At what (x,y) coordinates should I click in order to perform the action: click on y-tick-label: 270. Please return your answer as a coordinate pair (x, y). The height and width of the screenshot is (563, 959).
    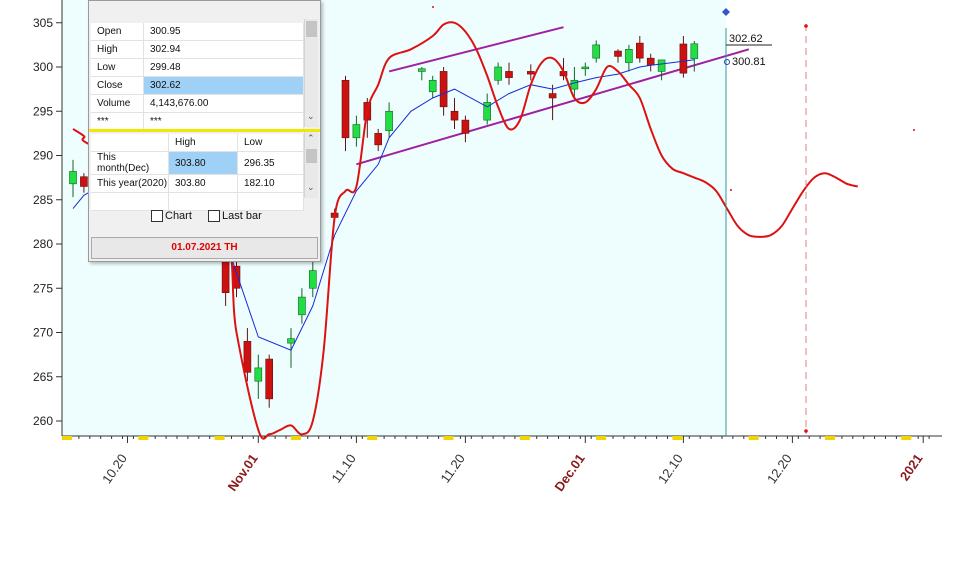
    Looking at the image, I should click on (43, 333).